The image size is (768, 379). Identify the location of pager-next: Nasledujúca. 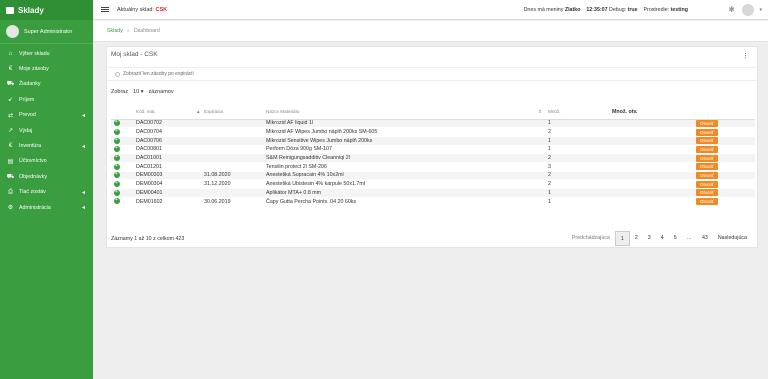
(732, 238).